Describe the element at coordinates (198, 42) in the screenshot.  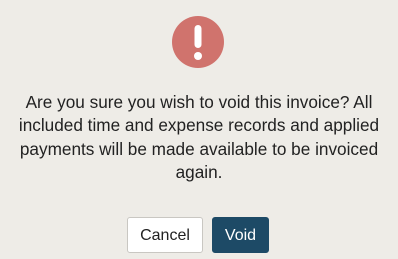
I see `exclamation-icon` at that location.